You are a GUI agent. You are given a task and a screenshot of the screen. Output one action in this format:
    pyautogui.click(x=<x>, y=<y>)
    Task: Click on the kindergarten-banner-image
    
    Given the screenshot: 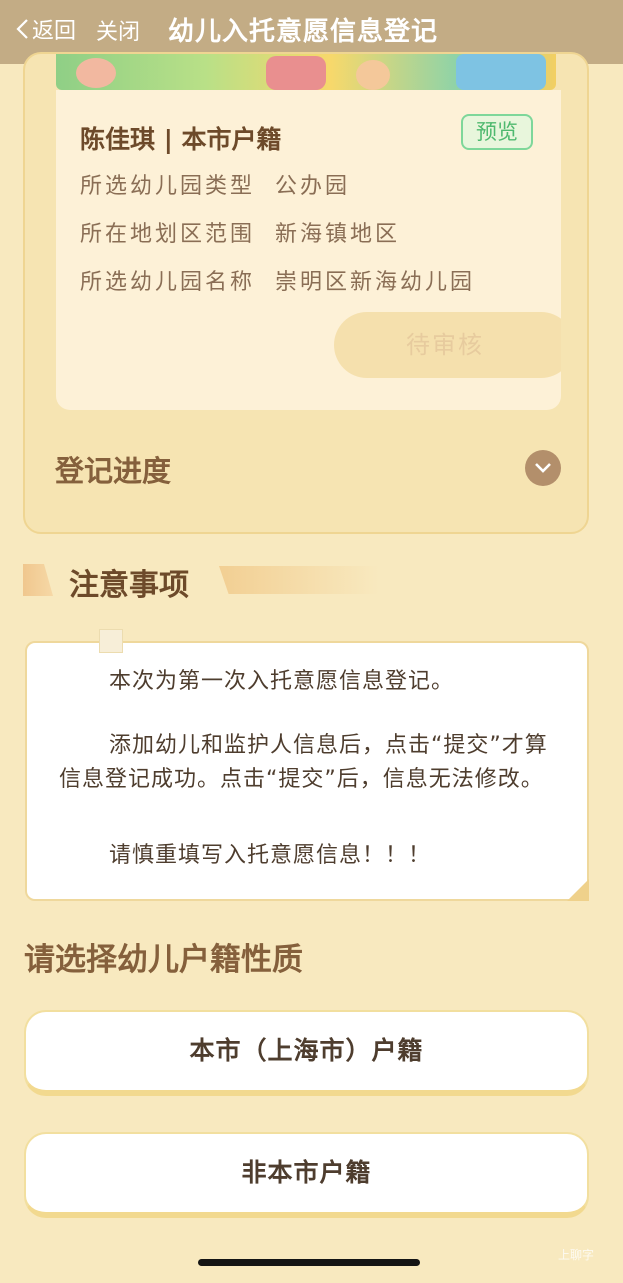 What is the action you would take?
    pyautogui.click(x=306, y=72)
    